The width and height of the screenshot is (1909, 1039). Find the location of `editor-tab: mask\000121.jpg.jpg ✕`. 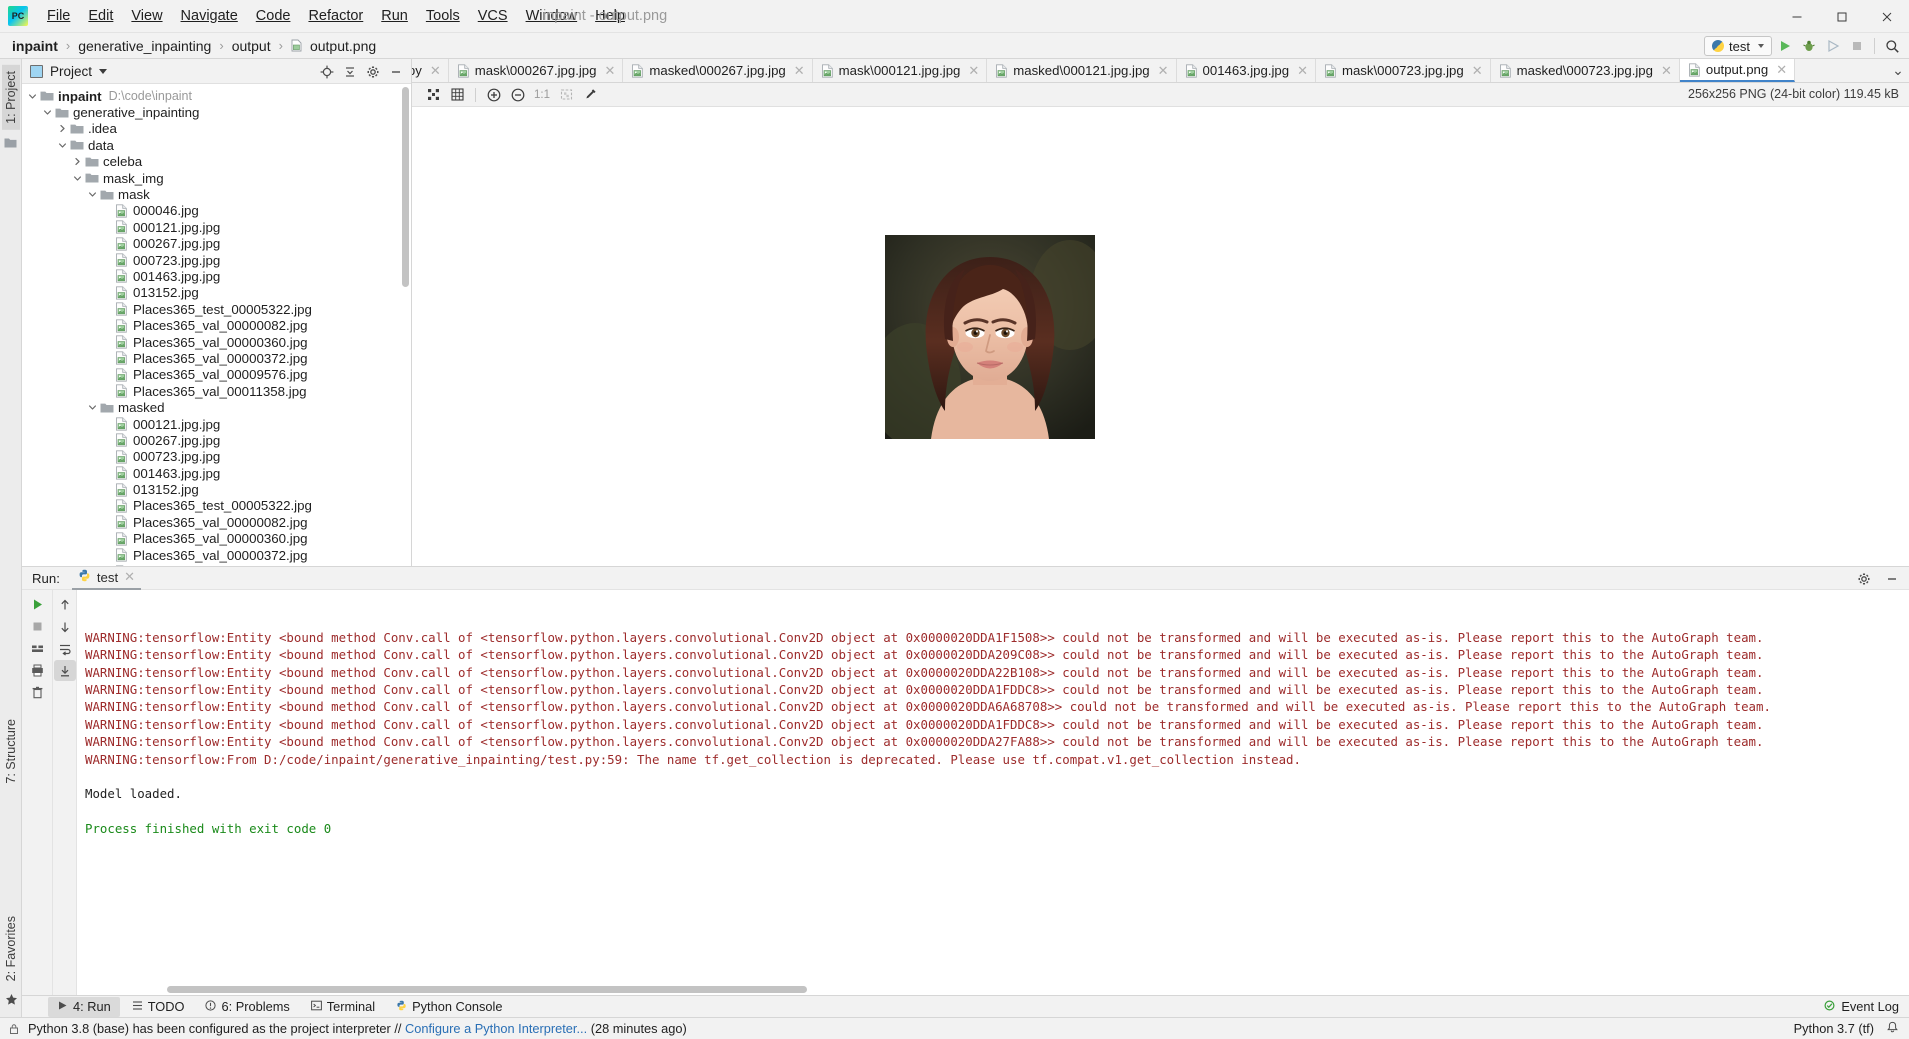

editor-tab: mask\000121.jpg.jpg ✕ is located at coordinates (900, 70).